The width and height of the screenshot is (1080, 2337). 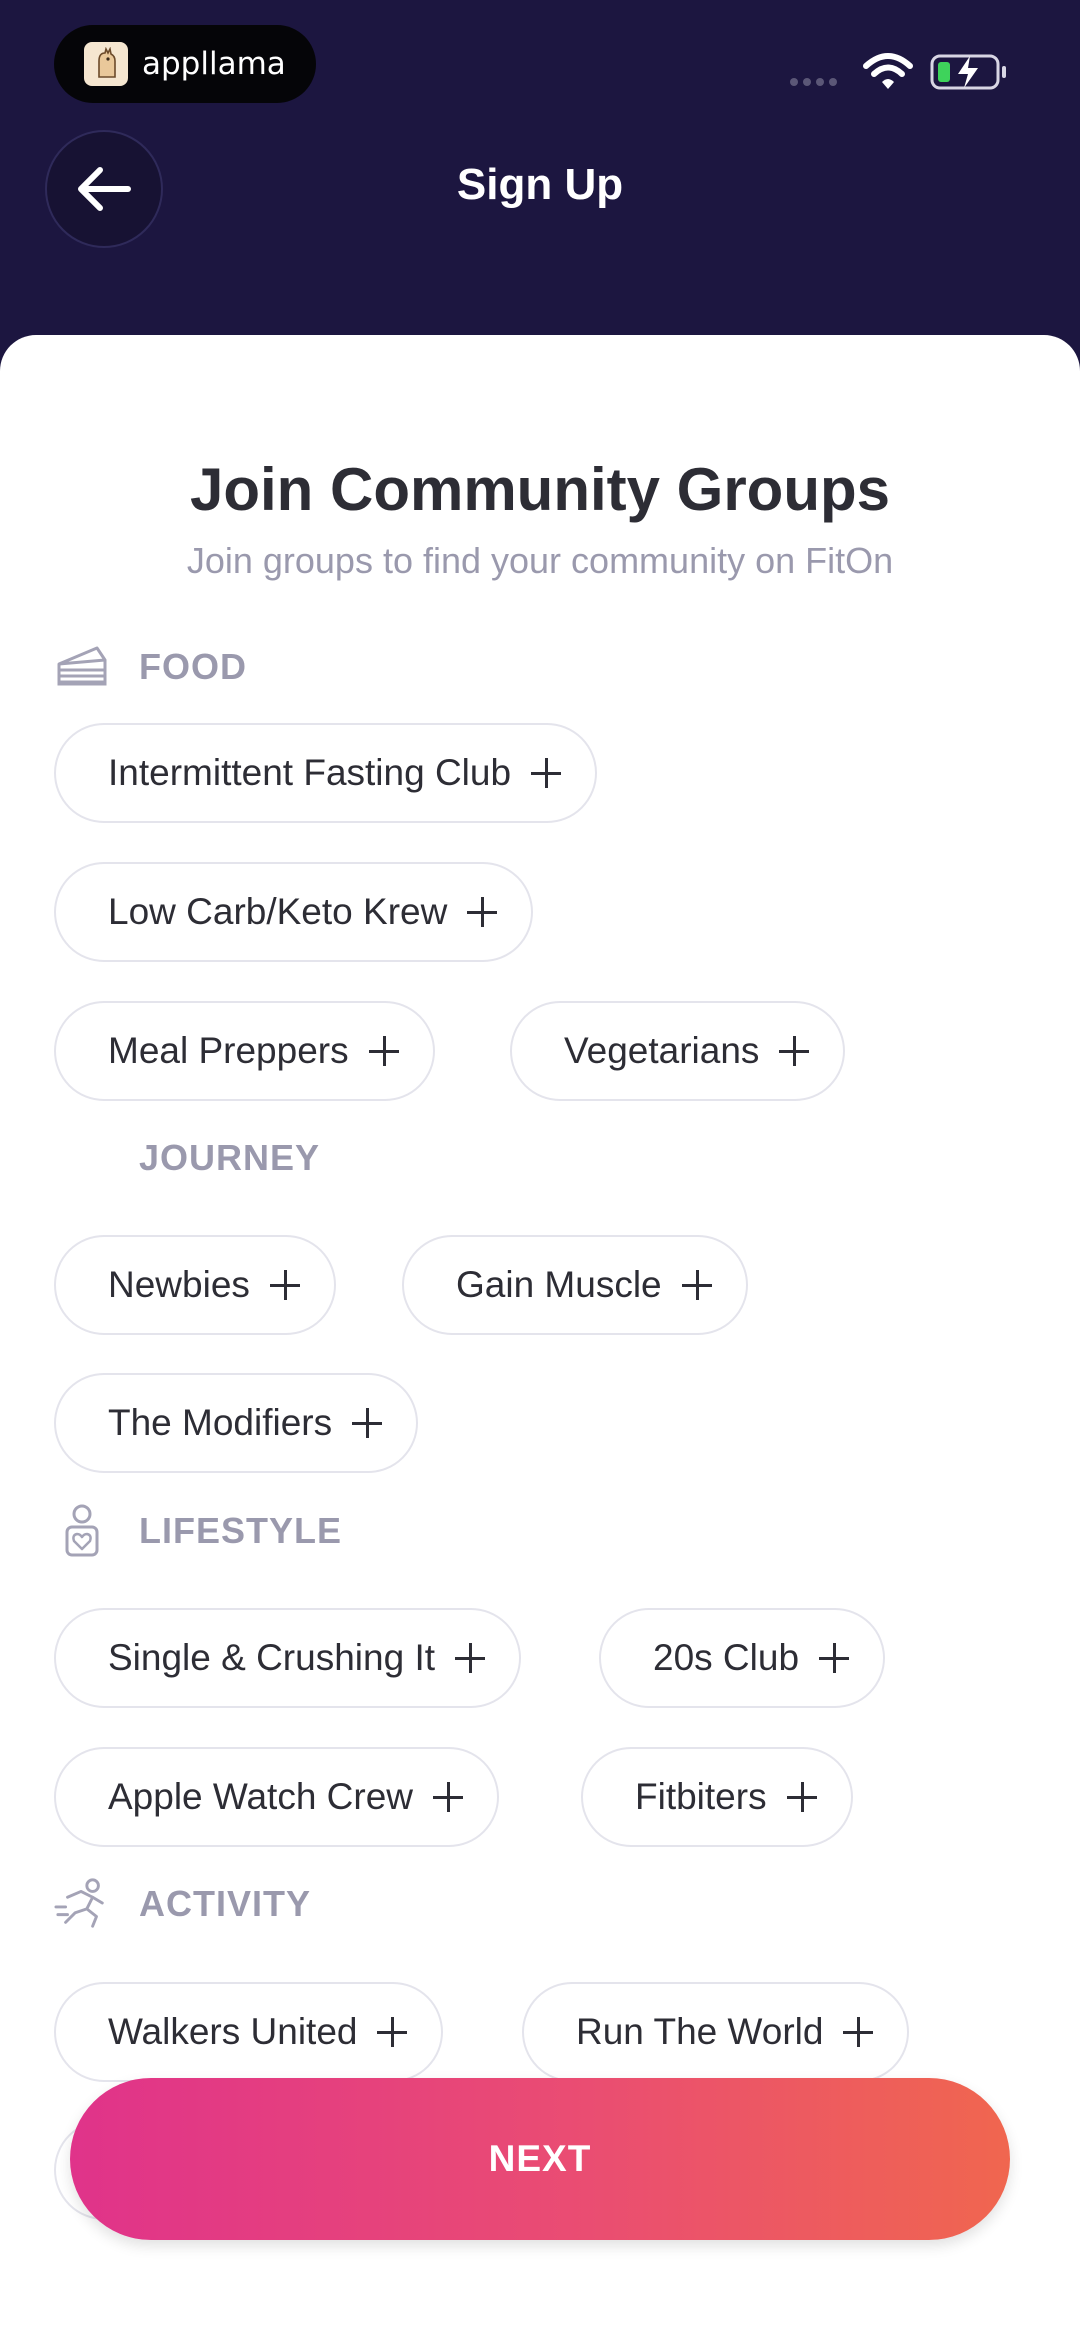 I want to click on header: appllama Sign Up, so click(x=540, y=170).